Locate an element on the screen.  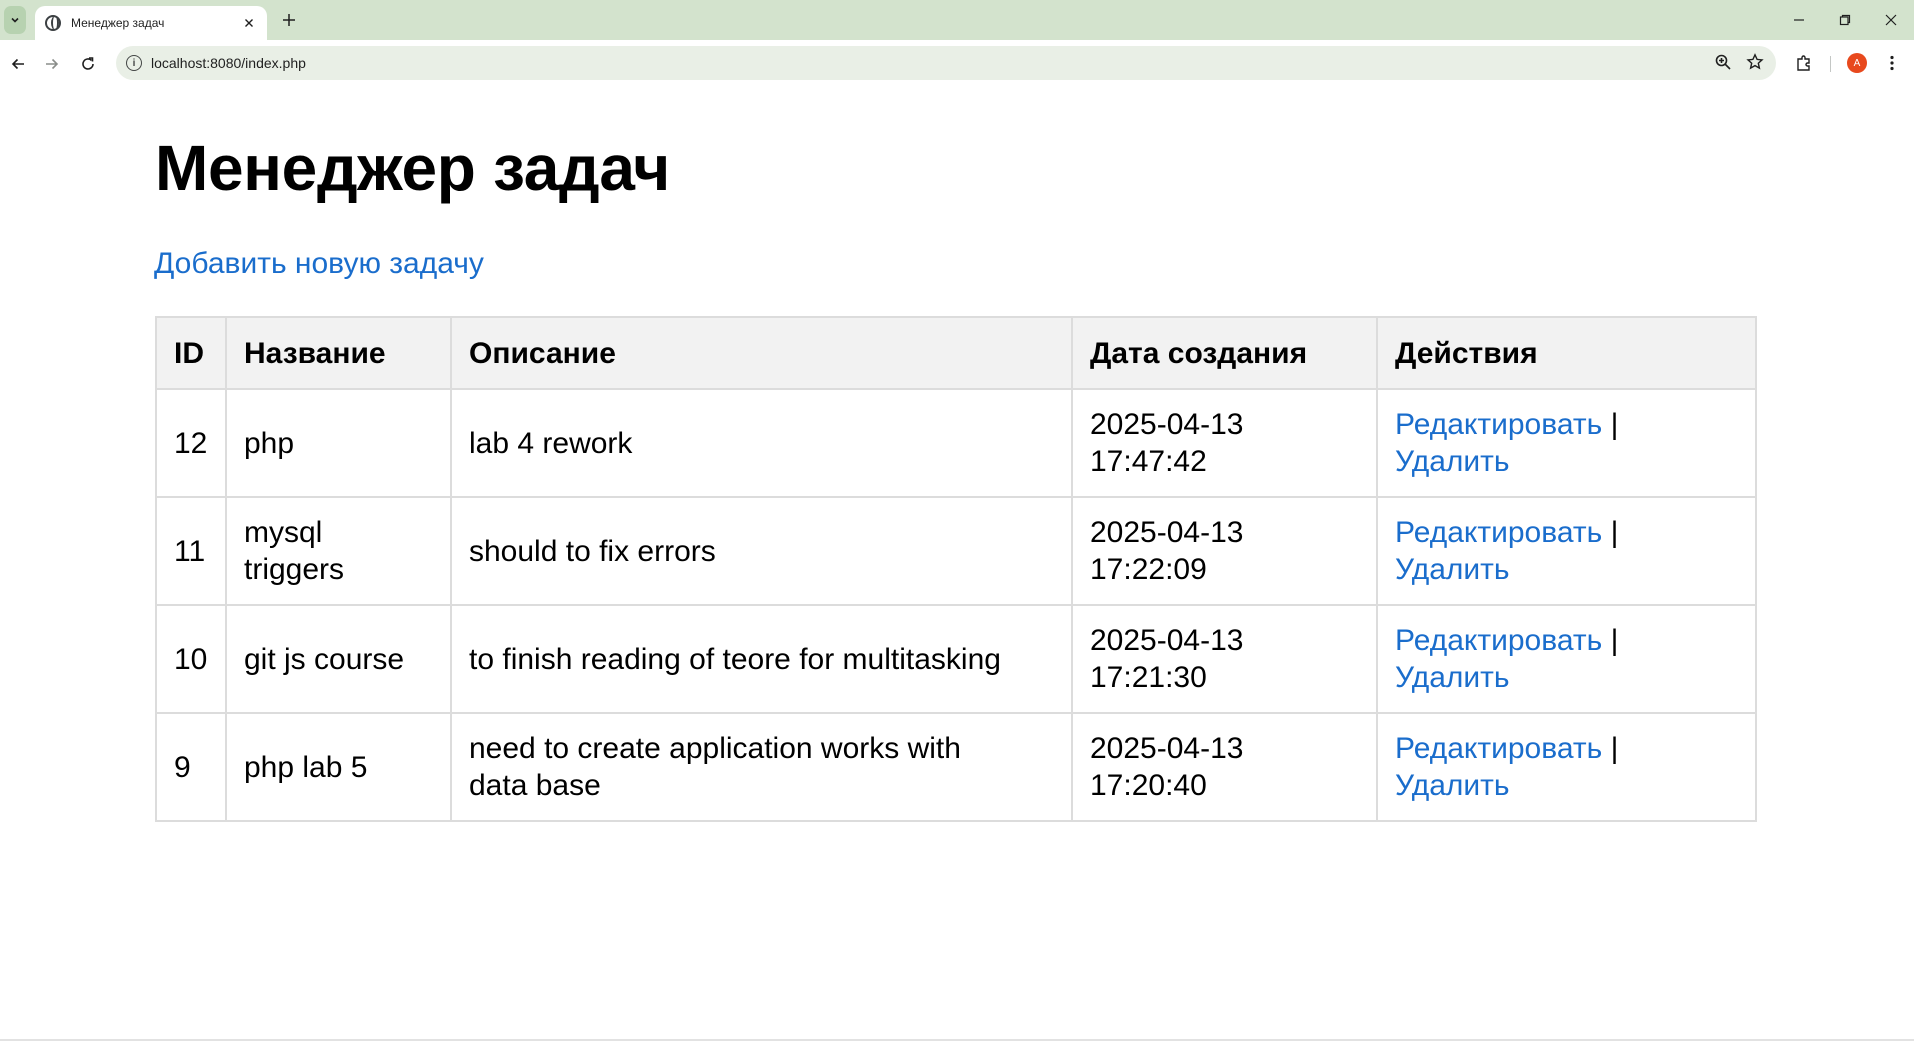
cell-id: 11 is located at coordinates (191, 551).